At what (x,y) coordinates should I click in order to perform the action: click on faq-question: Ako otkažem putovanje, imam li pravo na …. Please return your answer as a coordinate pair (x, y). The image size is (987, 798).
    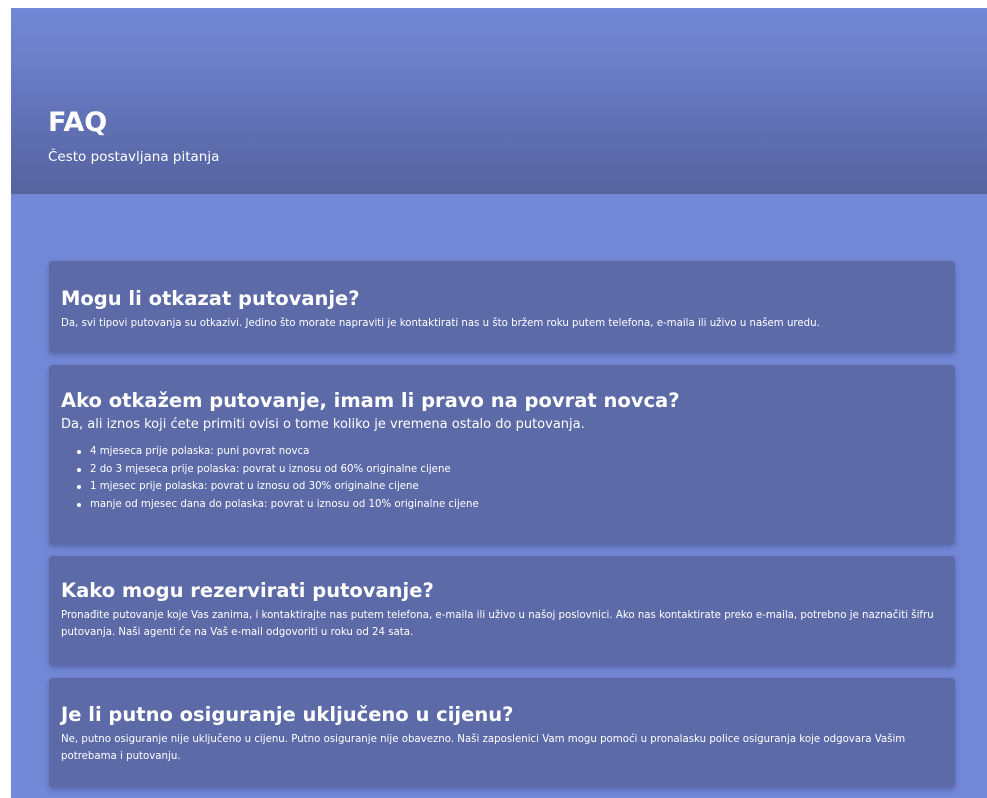
    Looking at the image, I should click on (370, 400).